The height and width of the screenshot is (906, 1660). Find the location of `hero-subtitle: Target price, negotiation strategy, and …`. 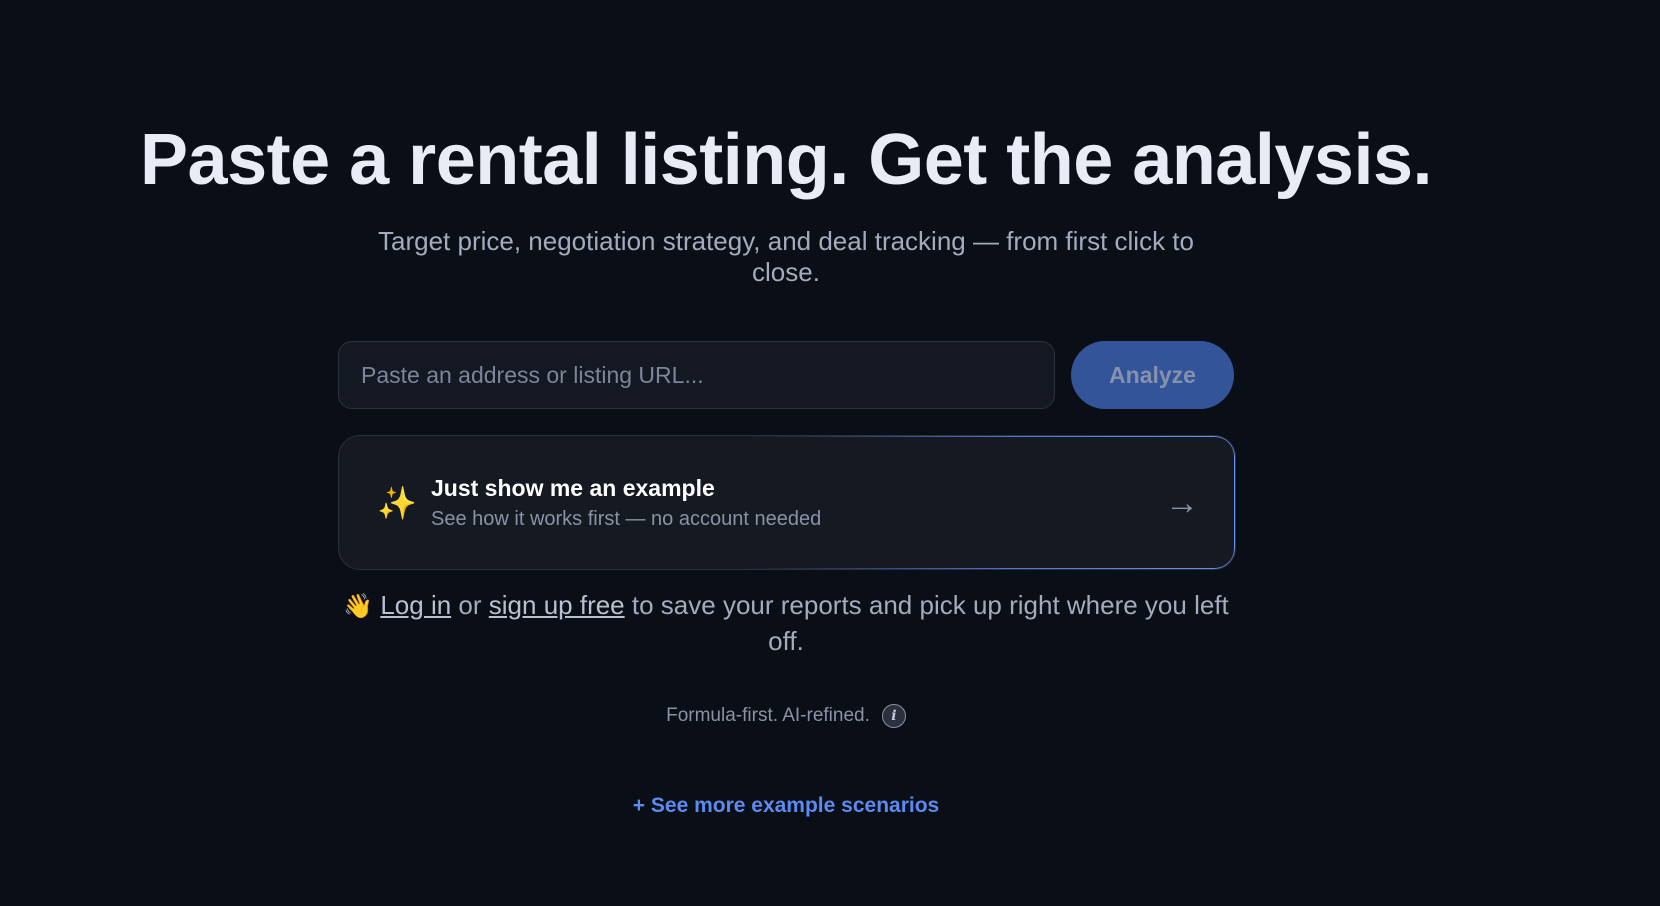

hero-subtitle: Target price, negotiation strategy, and … is located at coordinates (786, 256).